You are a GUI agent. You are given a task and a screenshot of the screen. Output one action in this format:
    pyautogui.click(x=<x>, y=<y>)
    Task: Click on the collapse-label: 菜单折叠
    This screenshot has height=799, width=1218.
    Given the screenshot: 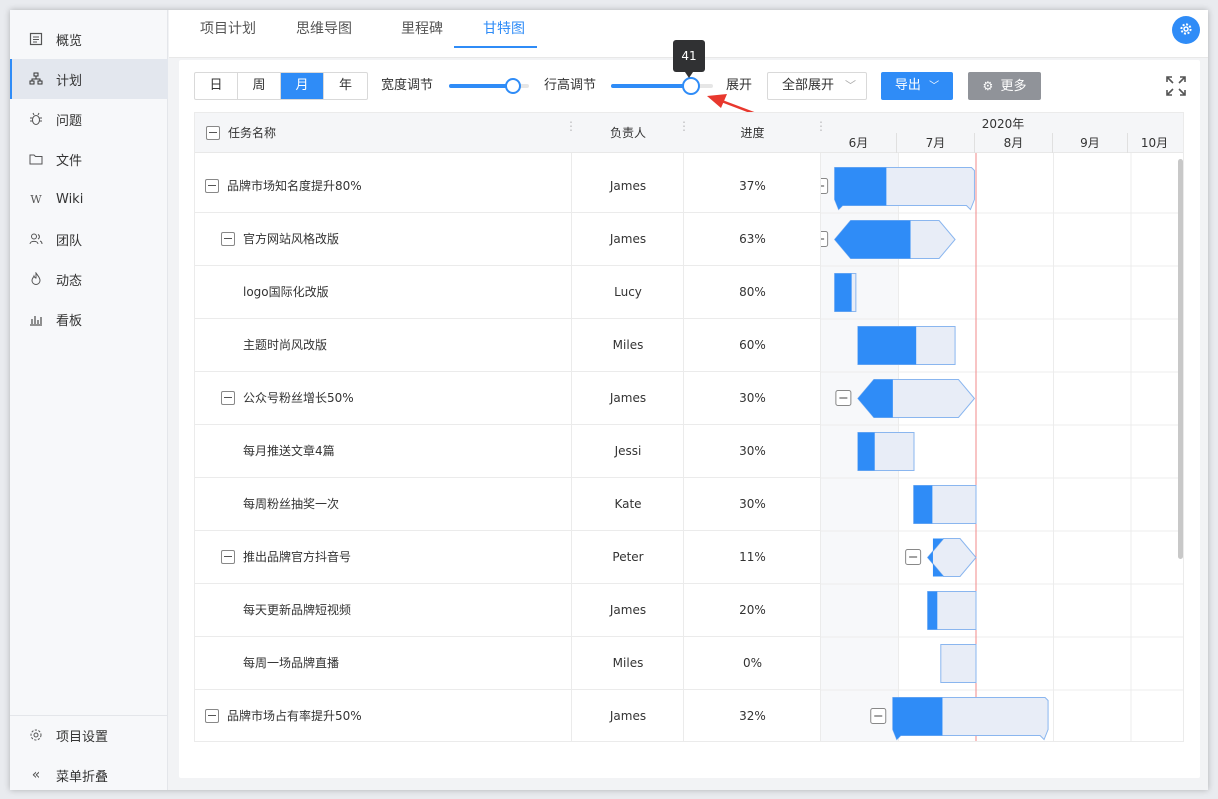 What is the action you would take?
    pyautogui.click(x=82, y=777)
    